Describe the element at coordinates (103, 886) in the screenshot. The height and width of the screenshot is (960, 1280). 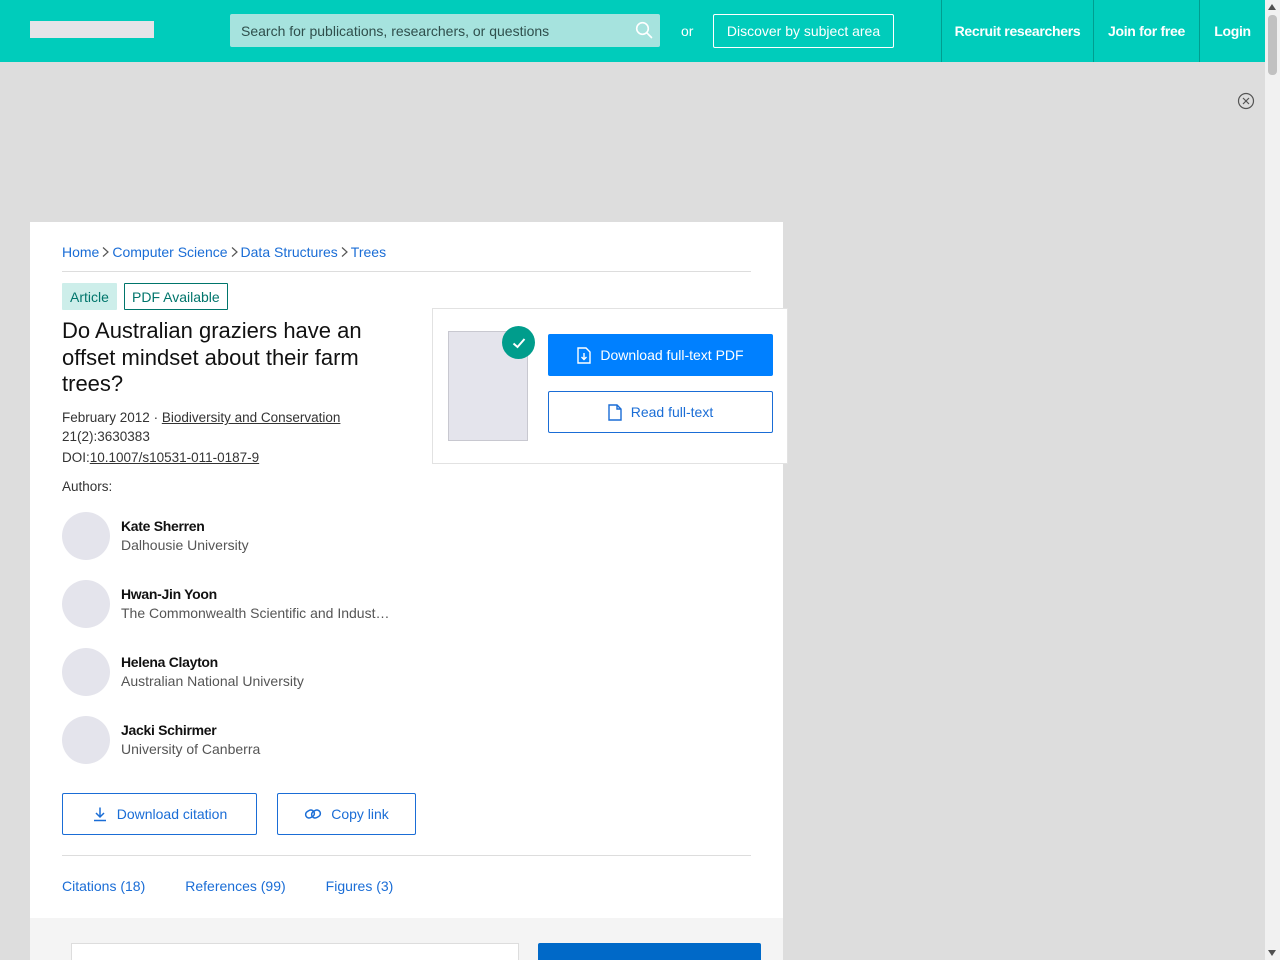
I see `tab-citations: Citations (18)` at that location.